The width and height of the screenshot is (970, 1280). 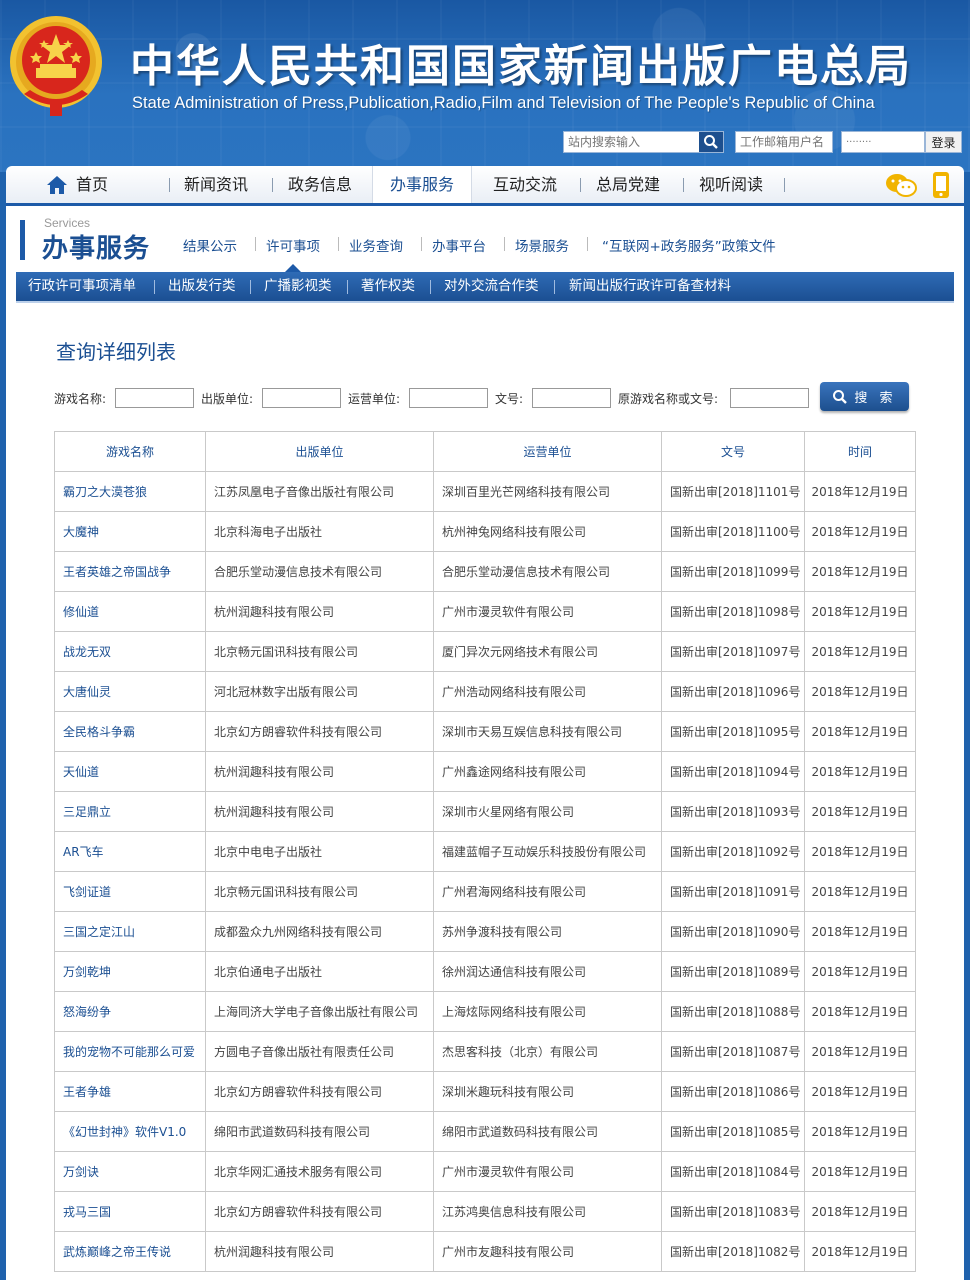 I want to click on home-icon, so click(x=57, y=185).